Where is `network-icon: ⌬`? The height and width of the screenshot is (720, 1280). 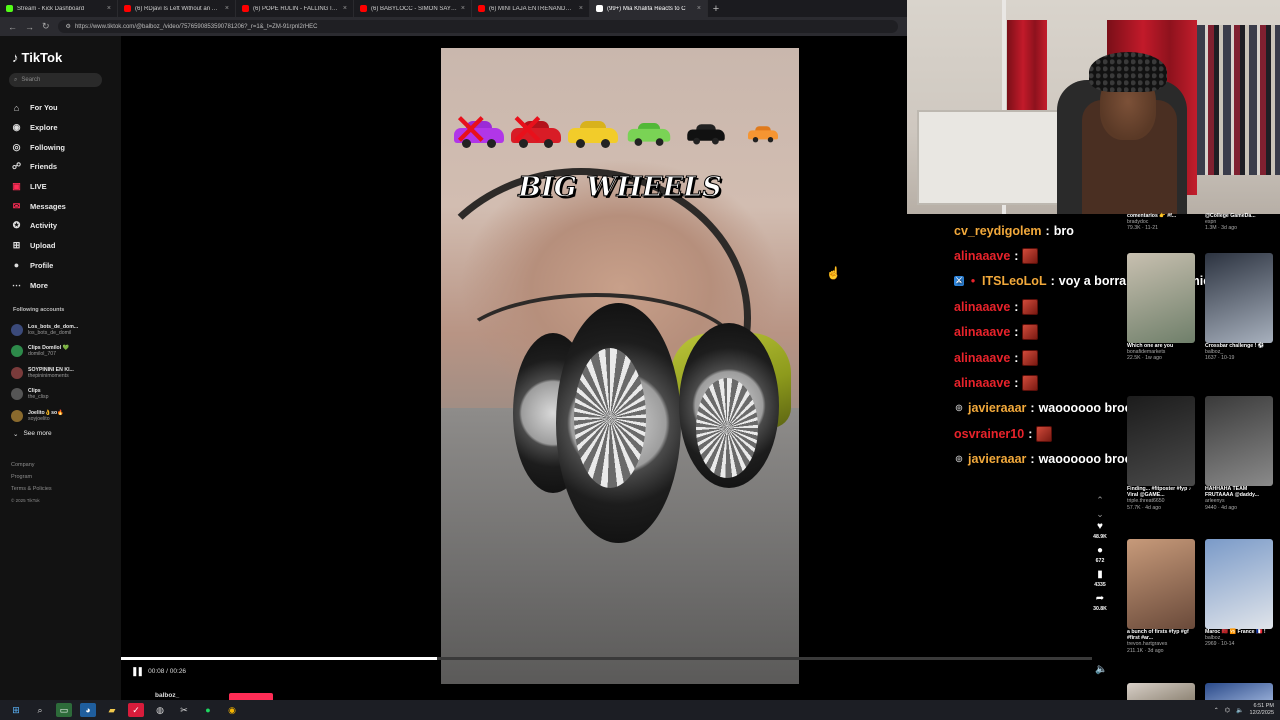 network-icon: ⌬ is located at coordinates (1227, 710).